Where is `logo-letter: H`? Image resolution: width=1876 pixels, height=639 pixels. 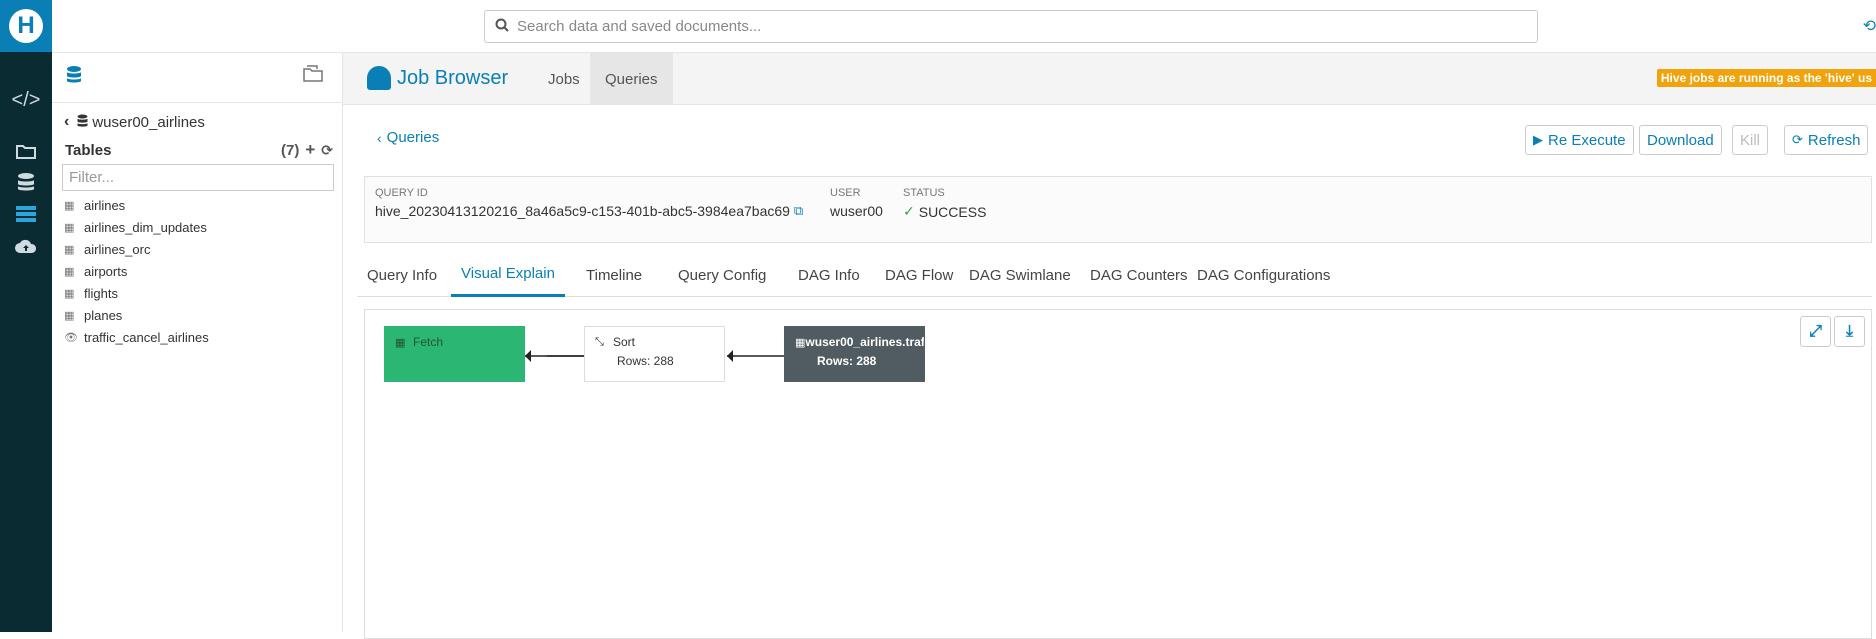 logo-letter: H is located at coordinates (26, 26).